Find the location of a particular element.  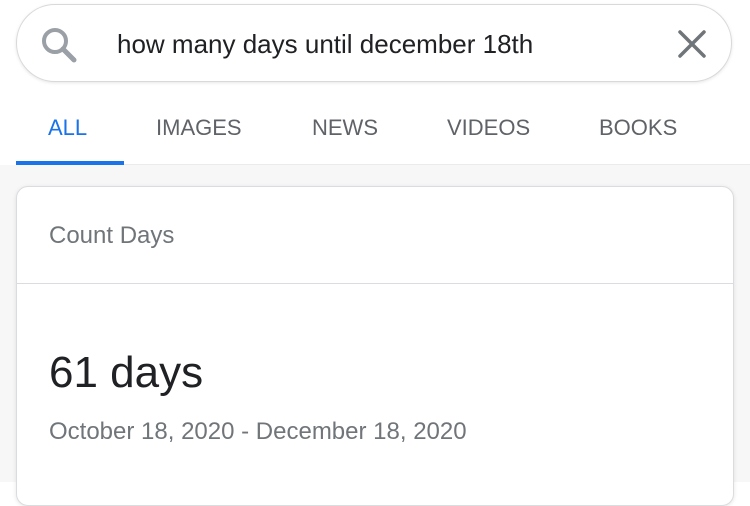

search-bar: how many days until december 18th is located at coordinates (374, 43).